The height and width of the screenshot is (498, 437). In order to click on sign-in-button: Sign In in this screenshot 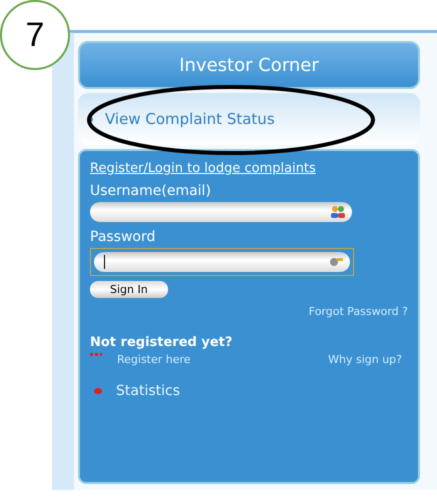, I will do `click(129, 289)`.